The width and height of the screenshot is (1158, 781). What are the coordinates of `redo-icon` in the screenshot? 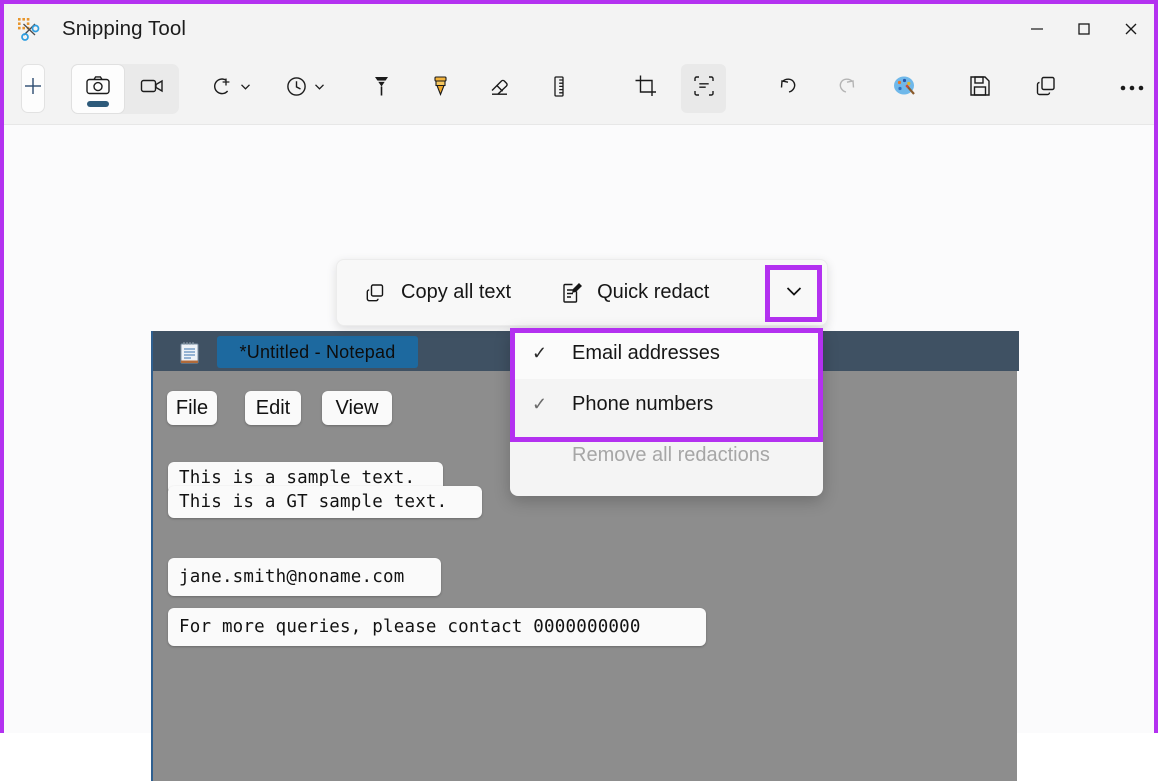 It's located at (846, 89).